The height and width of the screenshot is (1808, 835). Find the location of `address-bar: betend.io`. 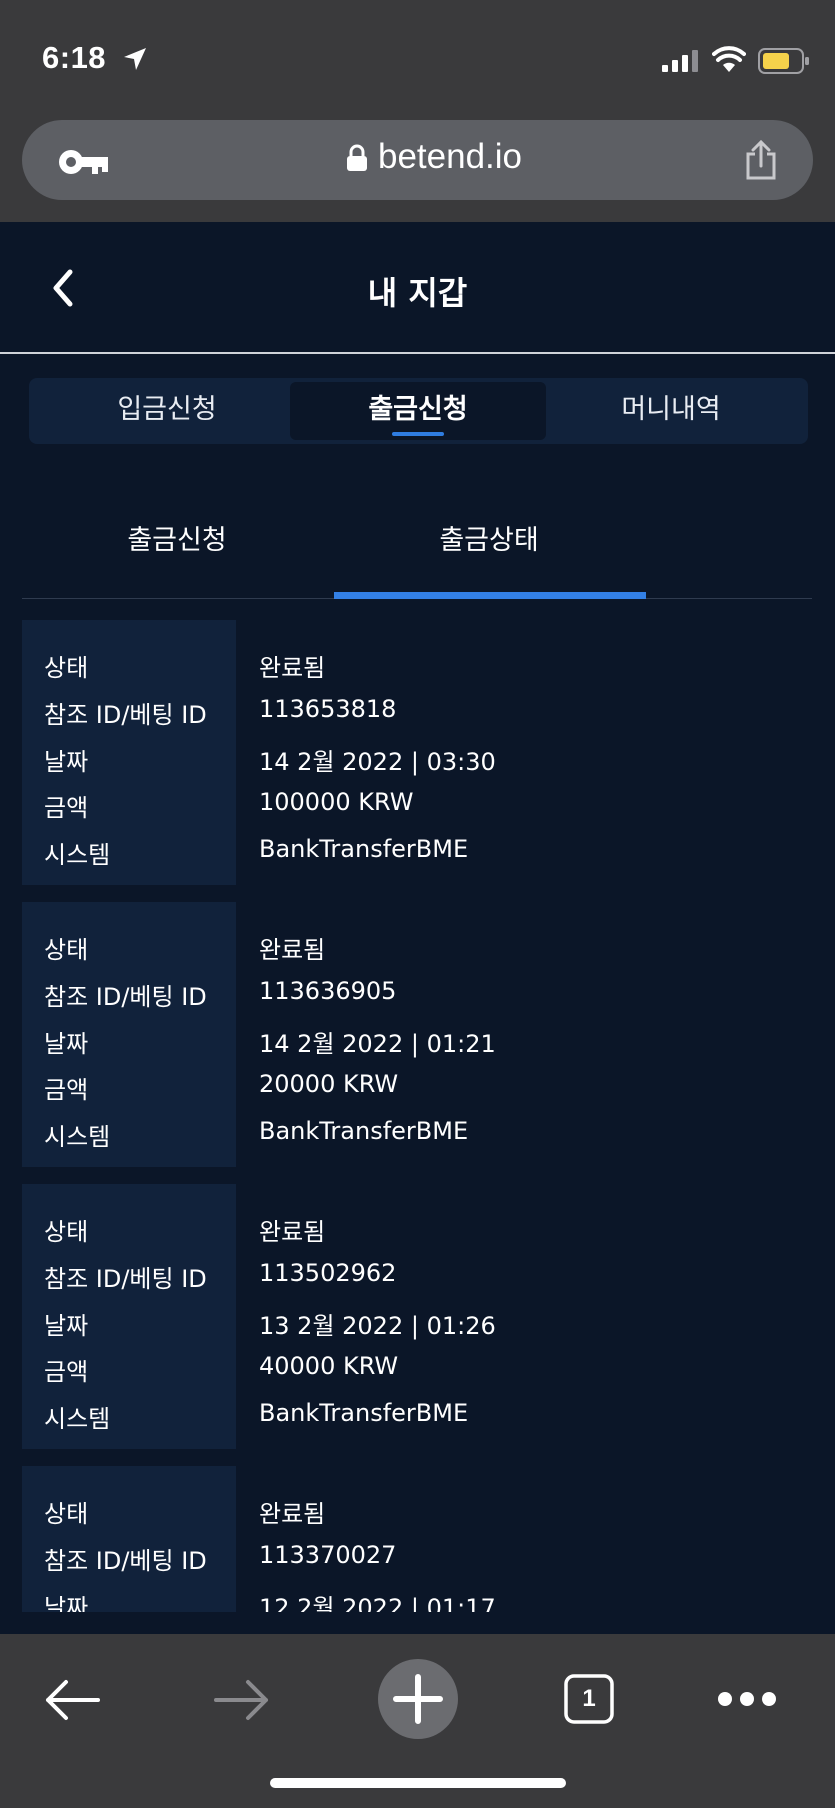

address-bar: betend.io is located at coordinates (417, 160).